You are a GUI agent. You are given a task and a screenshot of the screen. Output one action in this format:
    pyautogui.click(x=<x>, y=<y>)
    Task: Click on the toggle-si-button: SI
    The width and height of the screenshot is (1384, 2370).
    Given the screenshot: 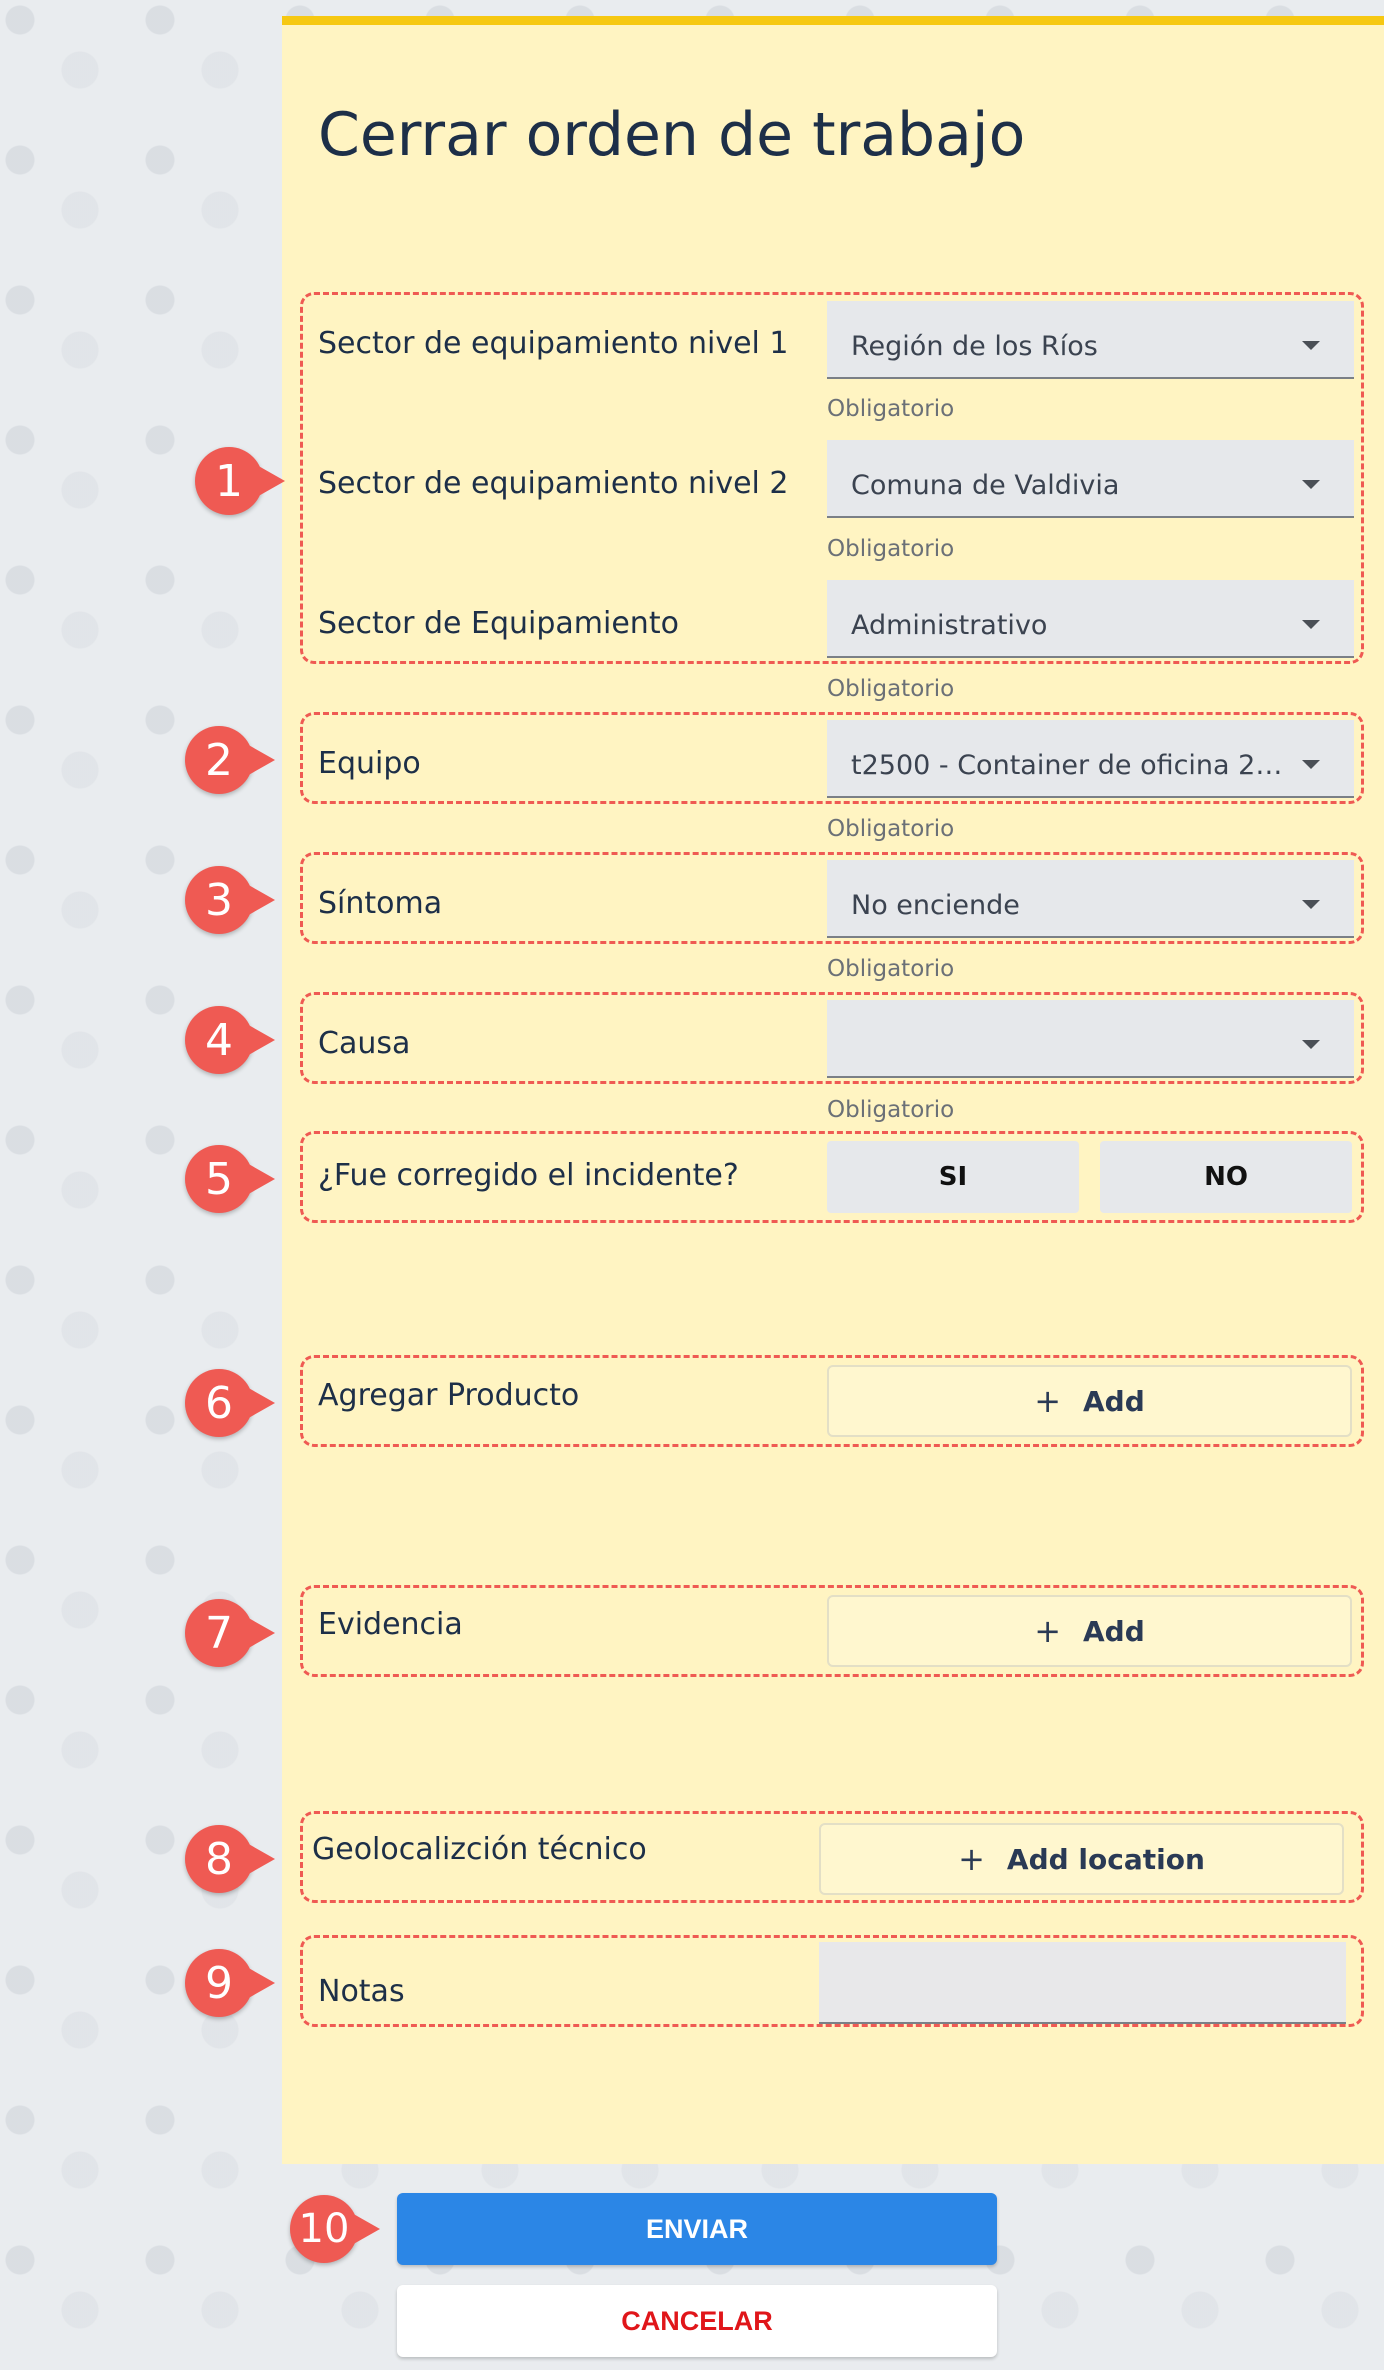 What is the action you would take?
    pyautogui.click(x=953, y=1177)
    